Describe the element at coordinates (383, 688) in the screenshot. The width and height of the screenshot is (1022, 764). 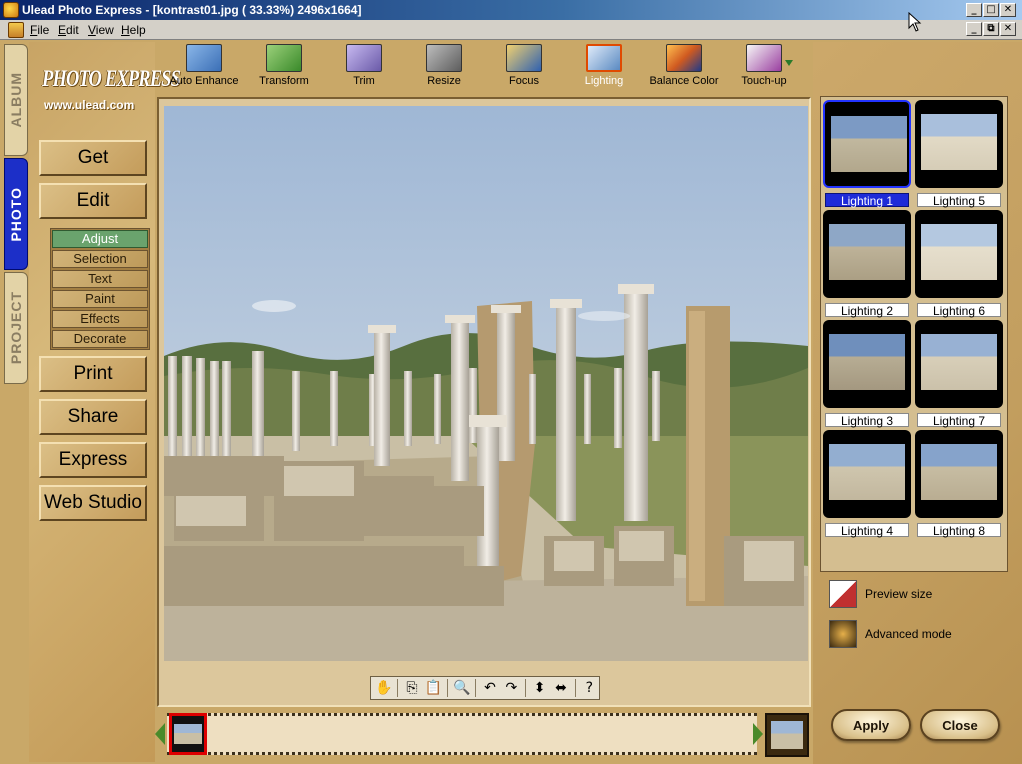
I see `hand-icon: ✋` at that location.